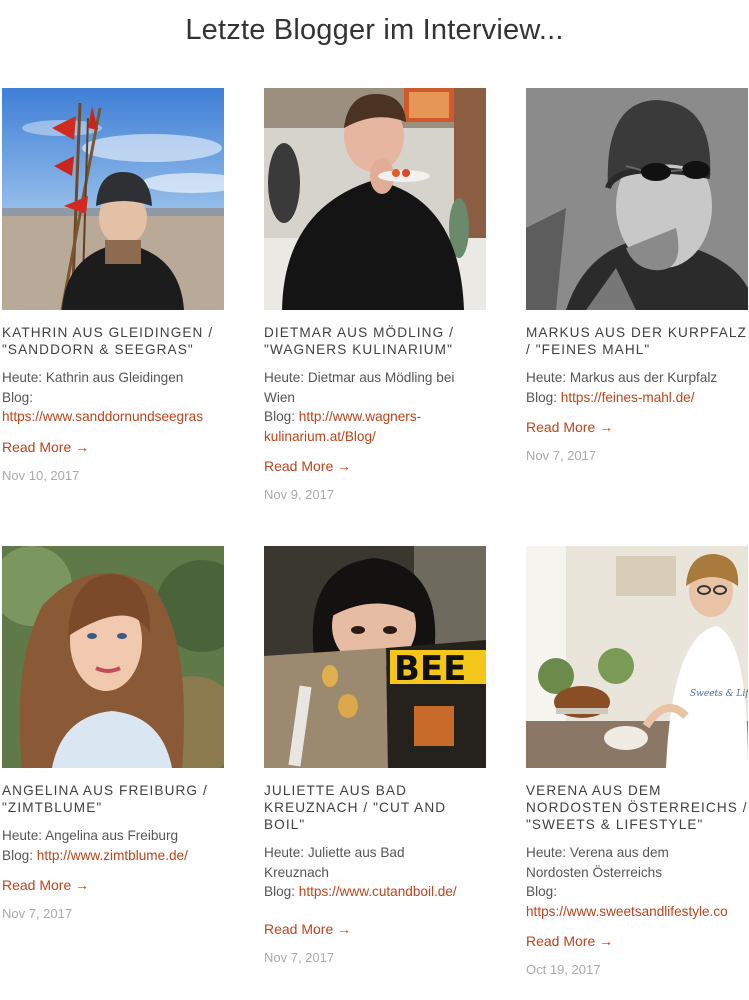 Image resolution: width=749 pixels, height=1000 pixels. What do you see at coordinates (563, 969) in the screenshot?
I see `post-date: Oct 19, 2017` at bounding box center [563, 969].